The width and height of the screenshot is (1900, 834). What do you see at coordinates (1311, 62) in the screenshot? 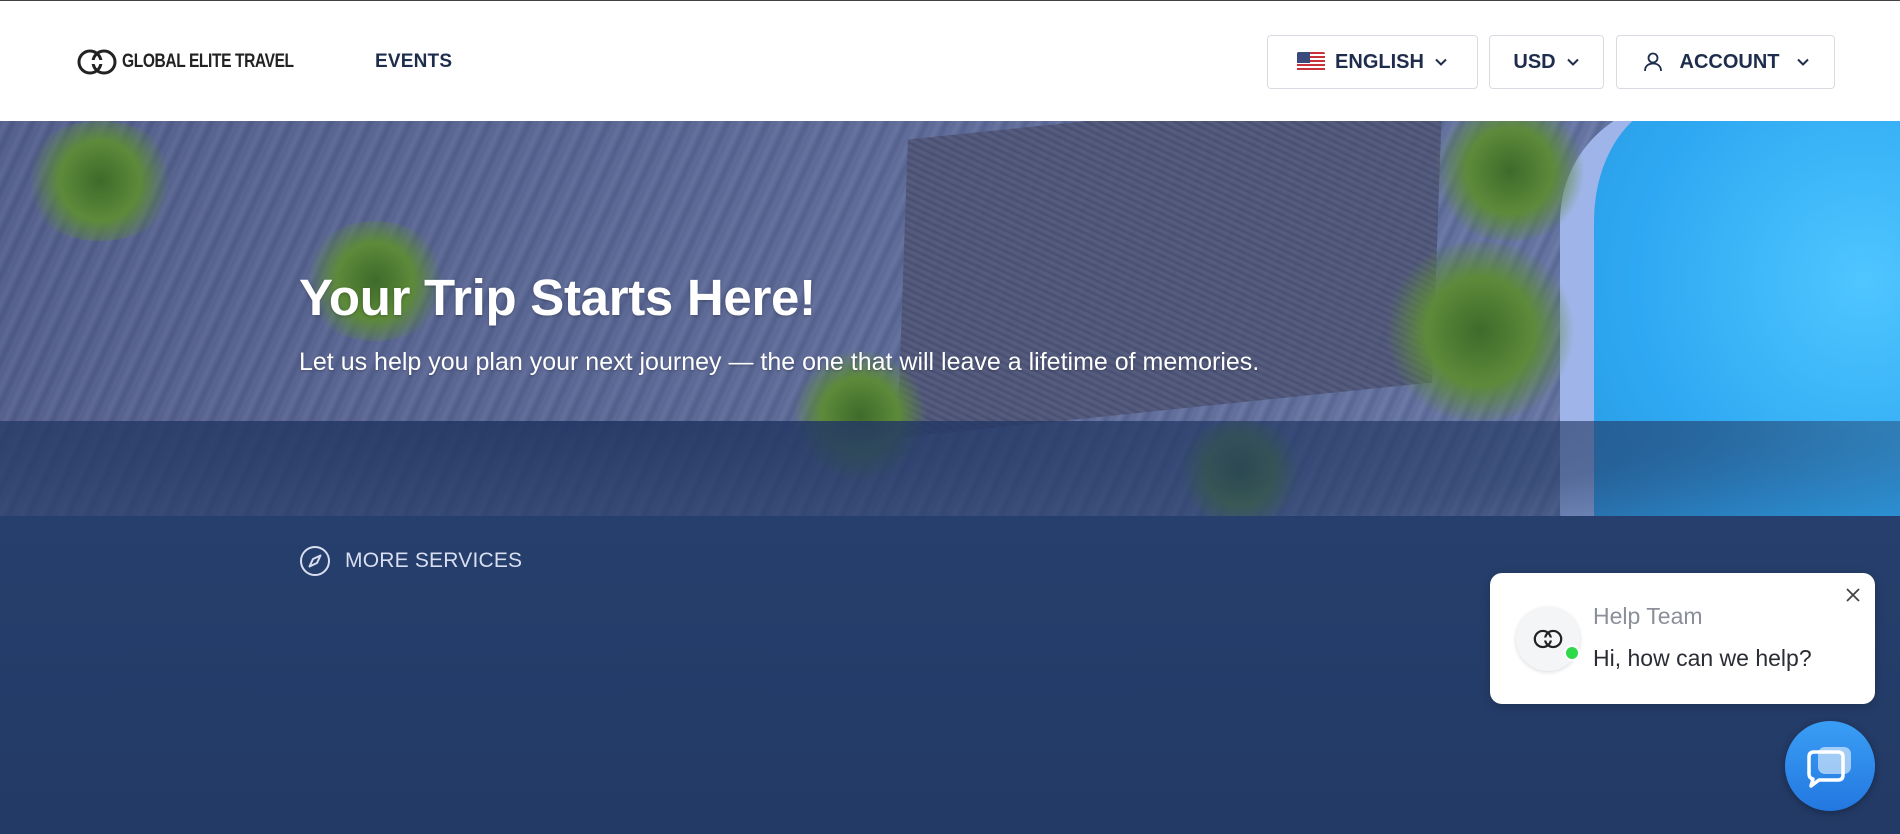
I see `us-flag-icon` at bounding box center [1311, 62].